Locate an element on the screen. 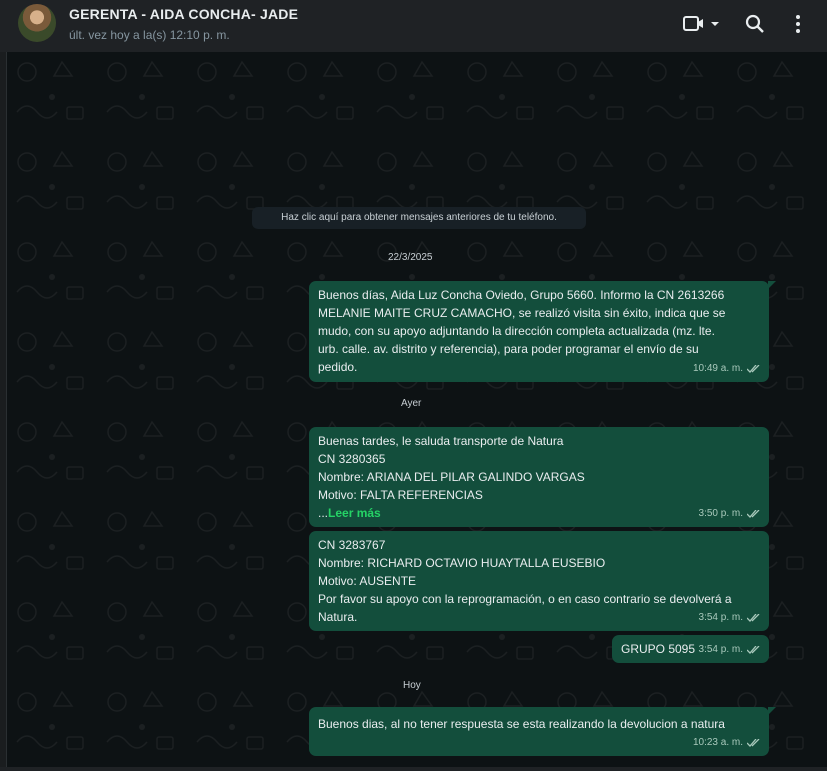  last-seen-status: últ. vez hoy a la(s) 12:10 p. m. is located at coordinates (149, 35).